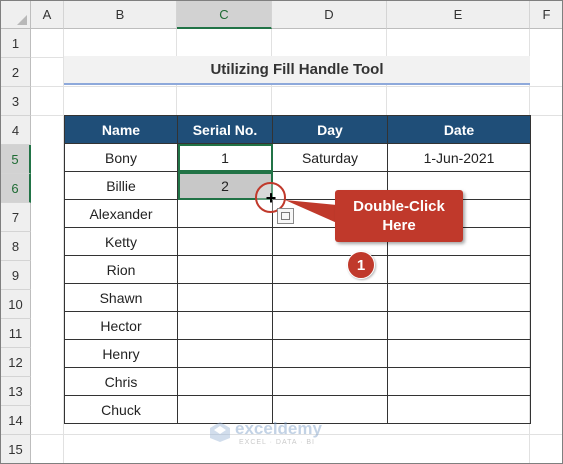 The image size is (563, 464). Describe the element at coordinates (121, 409) in the screenshot. I see `cell-name: Chuck` at that location.